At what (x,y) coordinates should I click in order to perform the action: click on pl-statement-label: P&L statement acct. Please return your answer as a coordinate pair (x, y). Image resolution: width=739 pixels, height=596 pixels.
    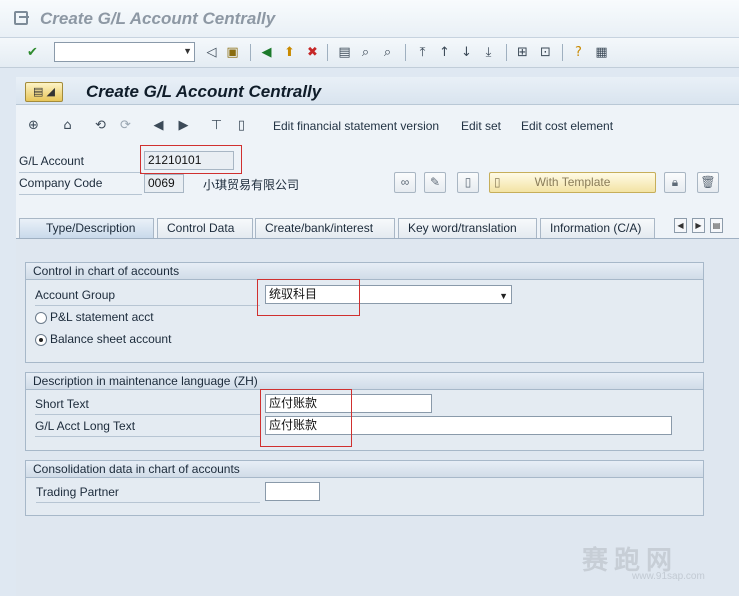
    Looking at the image, I should click on (102, 317).